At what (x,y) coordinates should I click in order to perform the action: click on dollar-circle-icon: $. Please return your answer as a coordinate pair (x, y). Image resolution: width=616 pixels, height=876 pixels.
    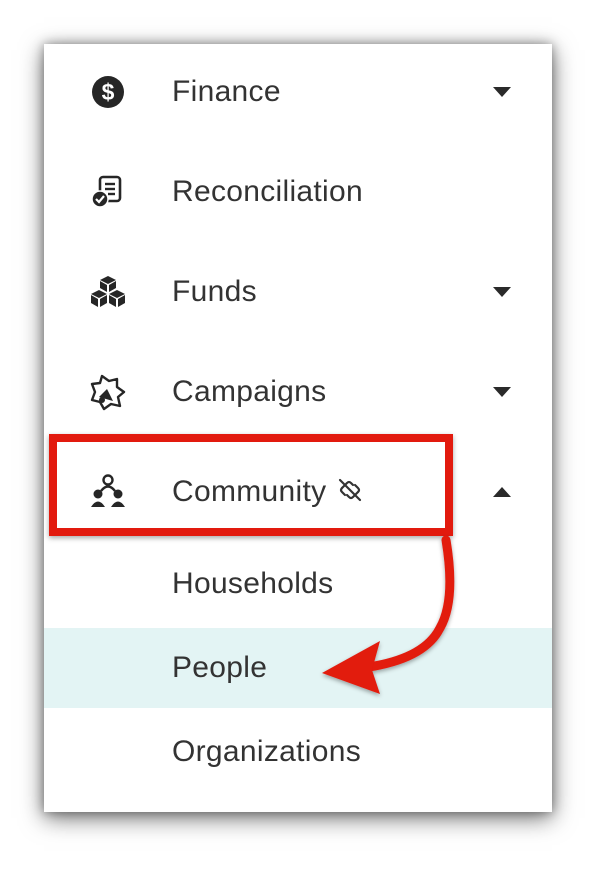
    Looking at the image, I should click on (108, 92).